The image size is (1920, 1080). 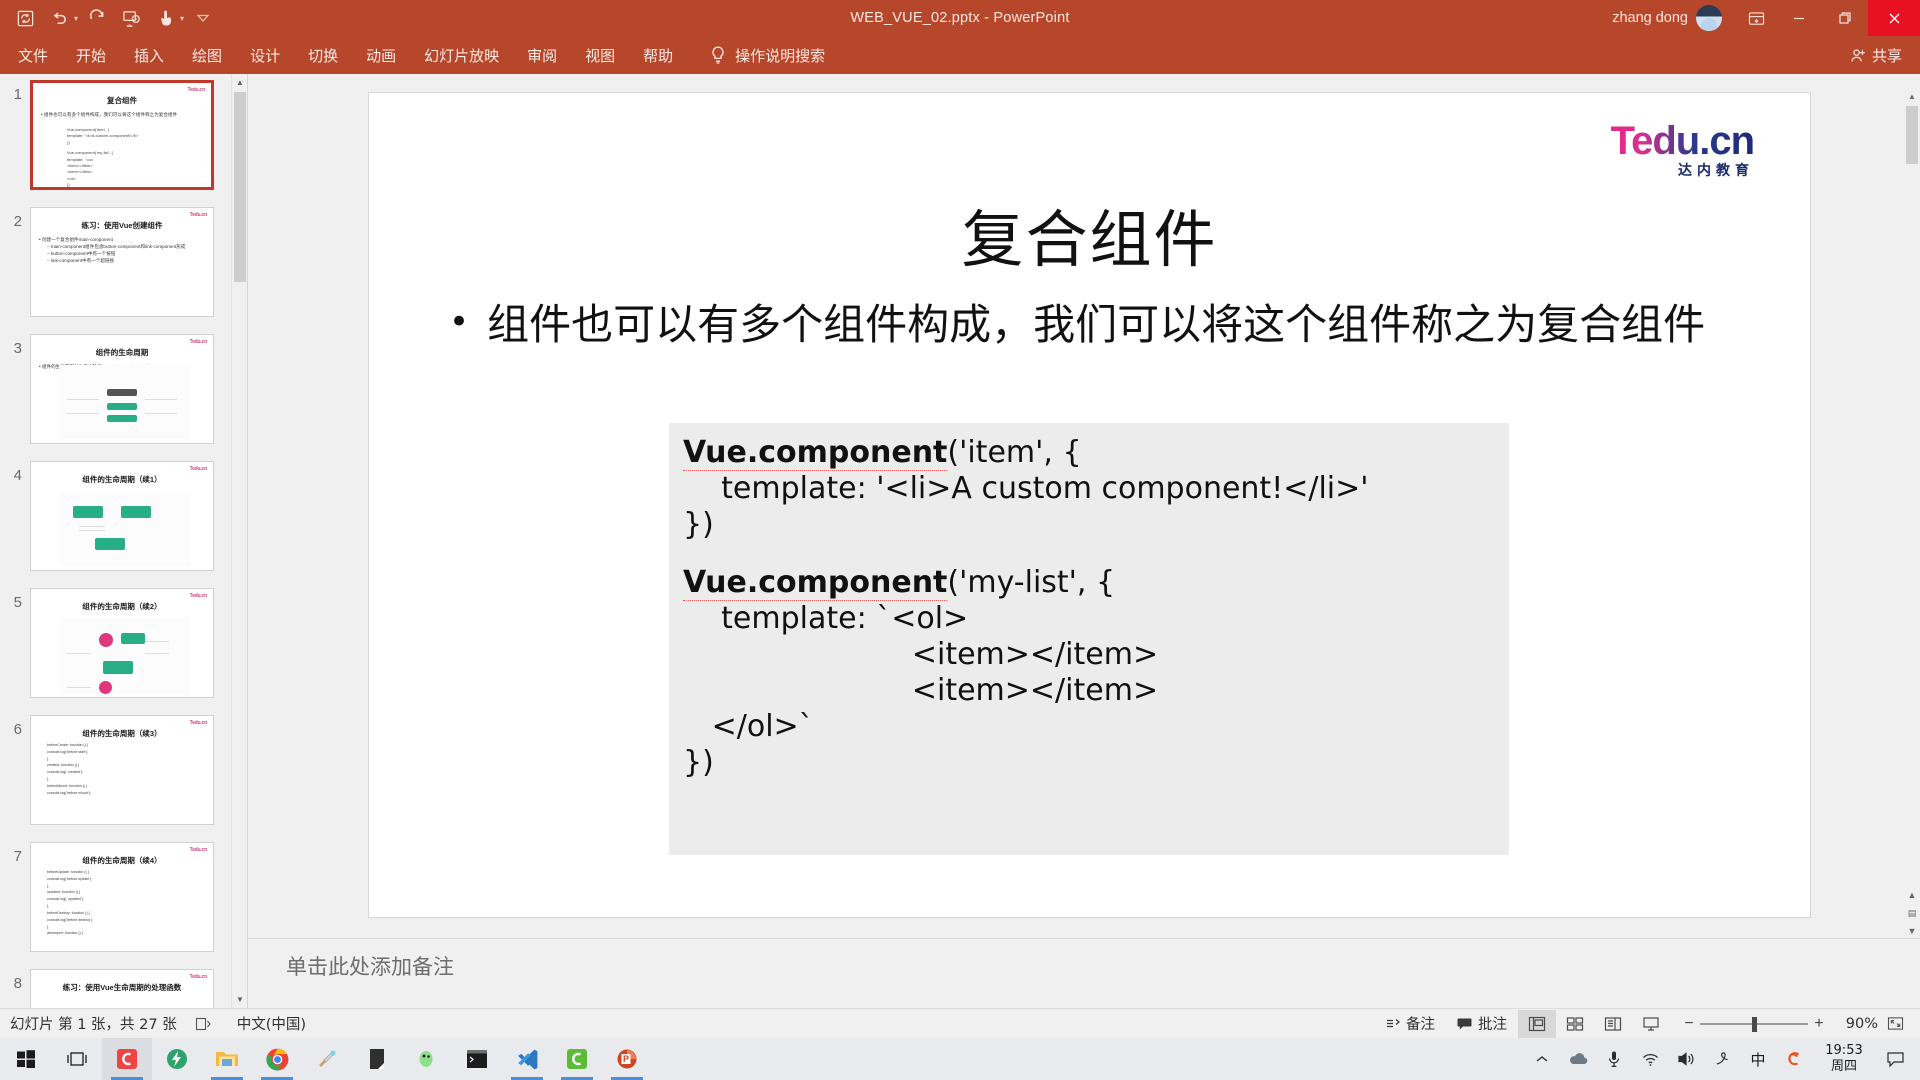 I want to click on tab-help: 帮助, so click(x=658, y=55).